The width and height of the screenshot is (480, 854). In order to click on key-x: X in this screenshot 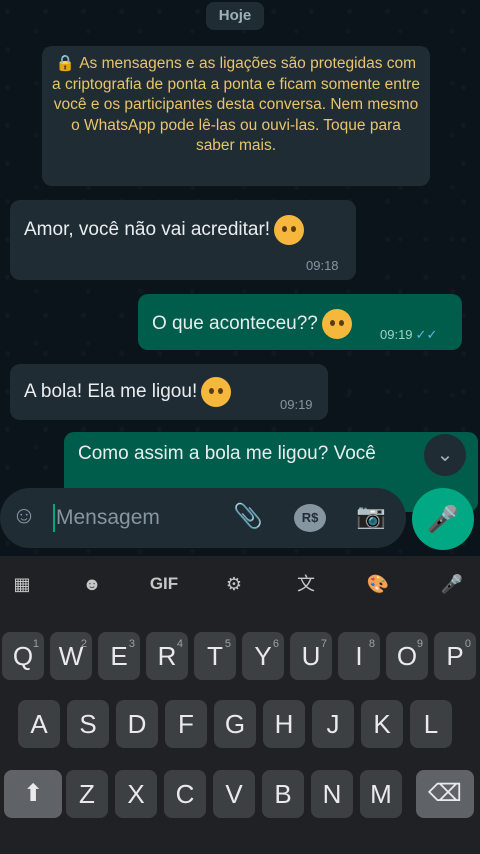, I will do `click(136, 794)`.